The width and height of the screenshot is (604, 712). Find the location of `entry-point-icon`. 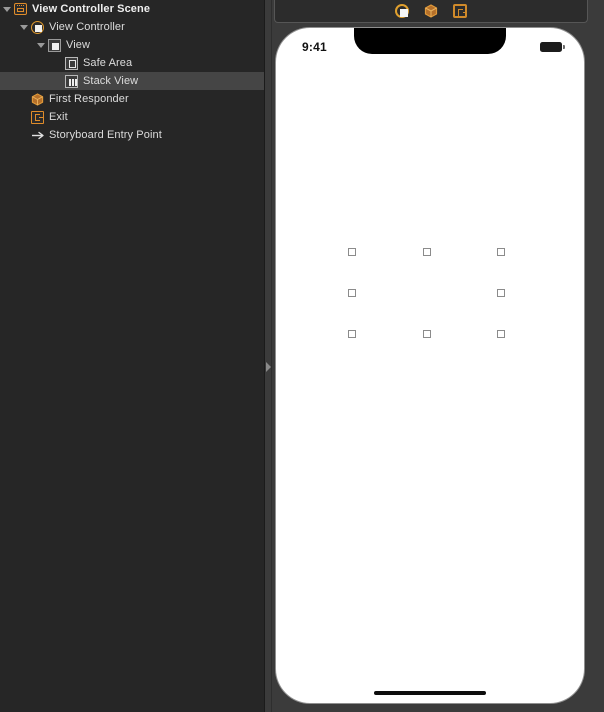

entry-point-icon is located at coordinates (37, 135).